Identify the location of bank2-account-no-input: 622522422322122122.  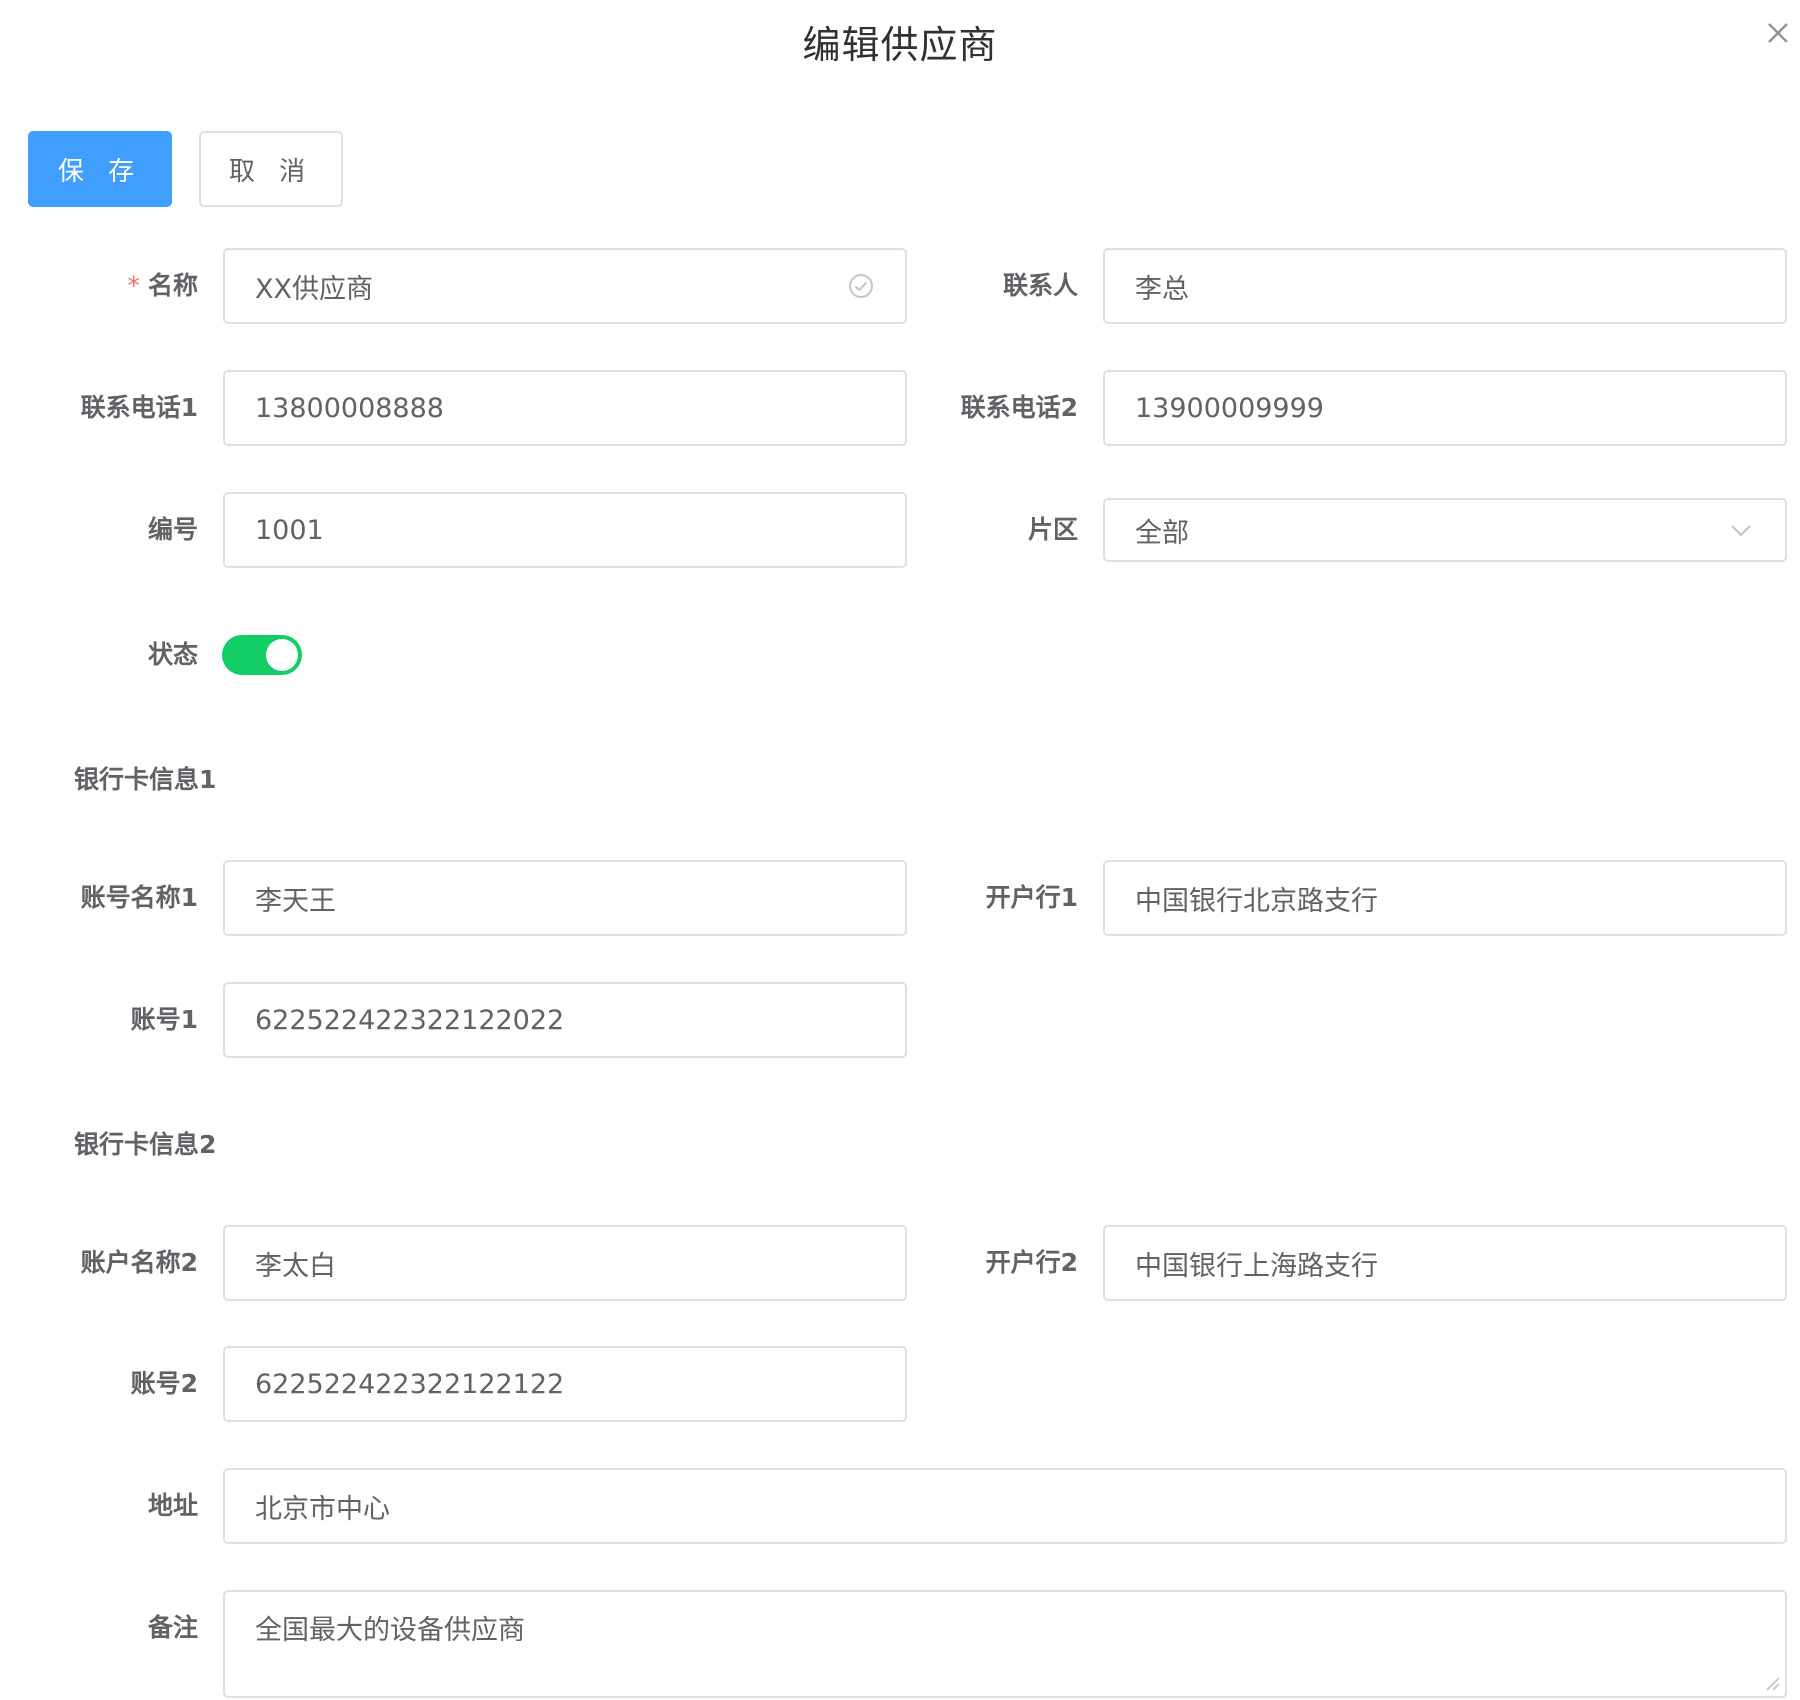
(565, 1384).